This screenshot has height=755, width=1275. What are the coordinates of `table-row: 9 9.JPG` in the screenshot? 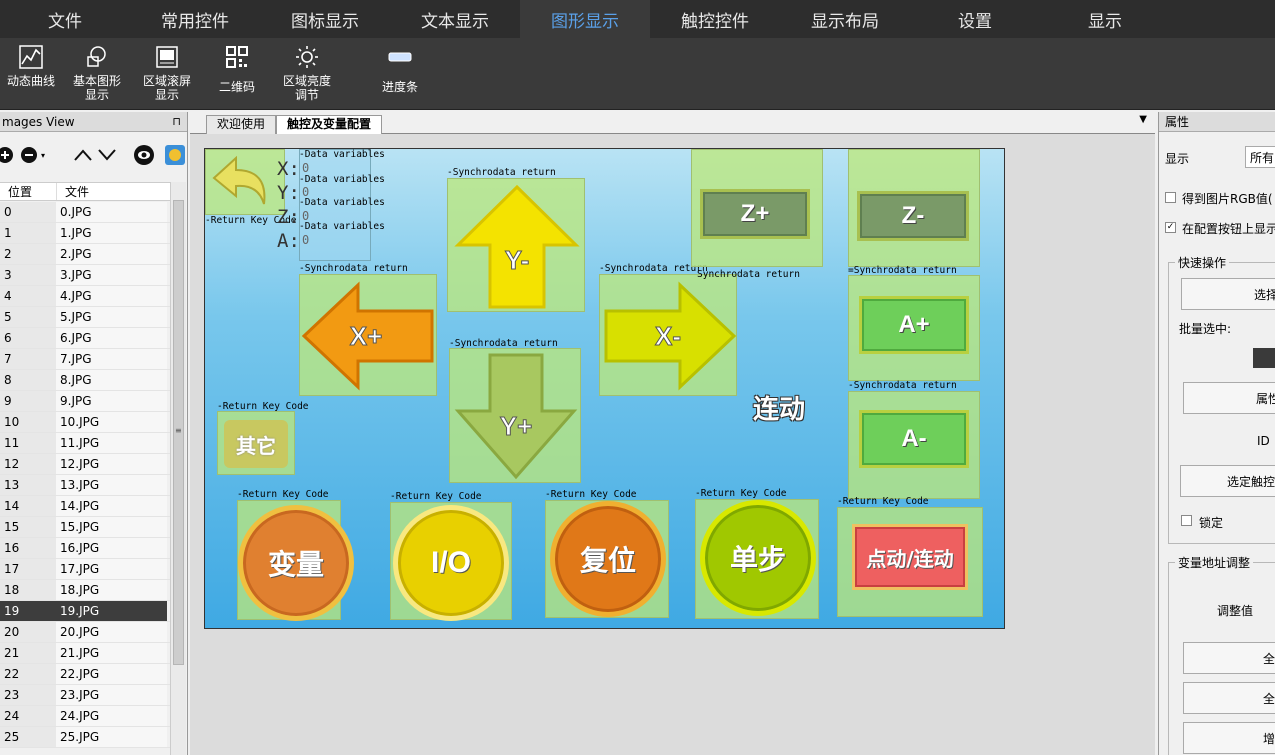 It's located at (85, 401).